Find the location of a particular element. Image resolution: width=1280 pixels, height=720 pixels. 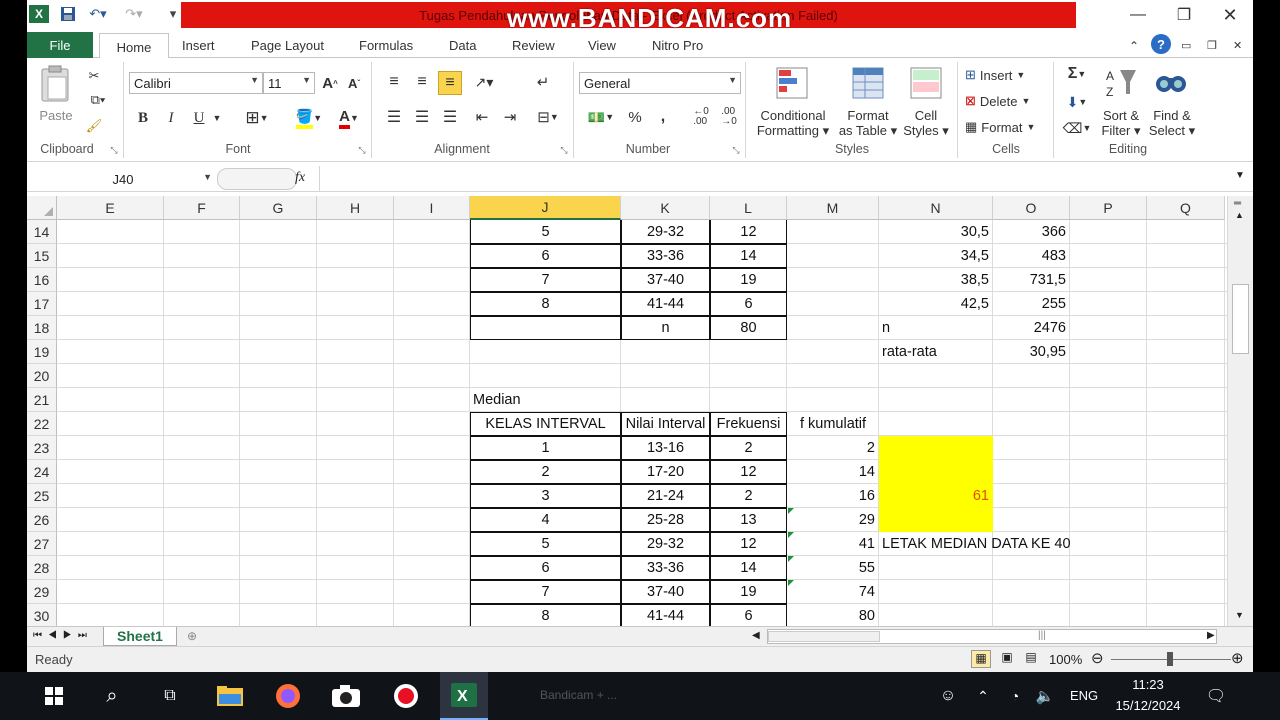

table-cell: 55 is located at coordinates (833, 568).